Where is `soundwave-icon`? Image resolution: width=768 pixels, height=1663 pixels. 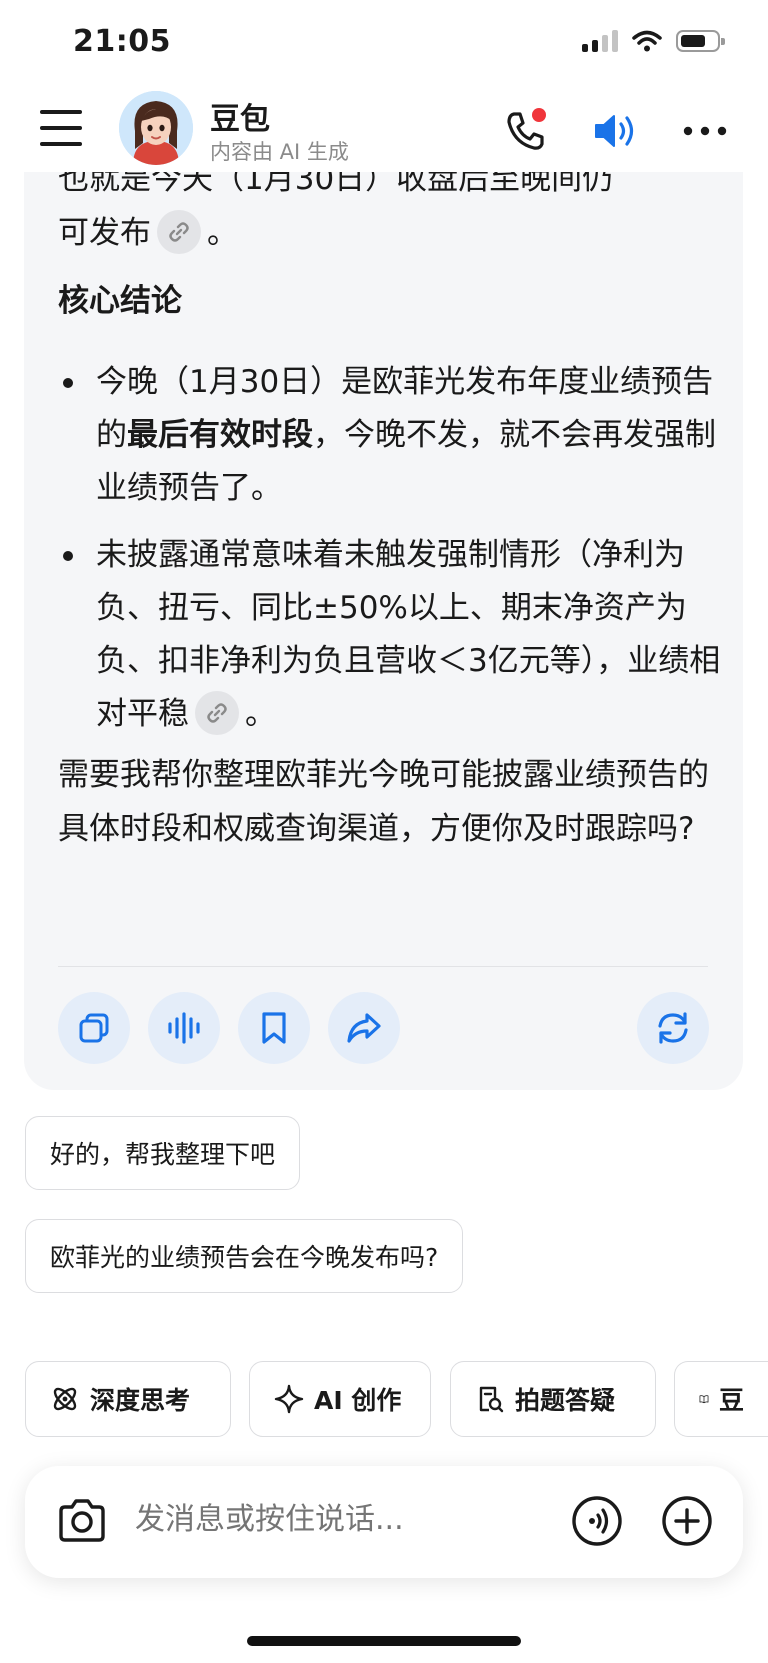
soundwave-icon is located at coordinates (184, 1028).